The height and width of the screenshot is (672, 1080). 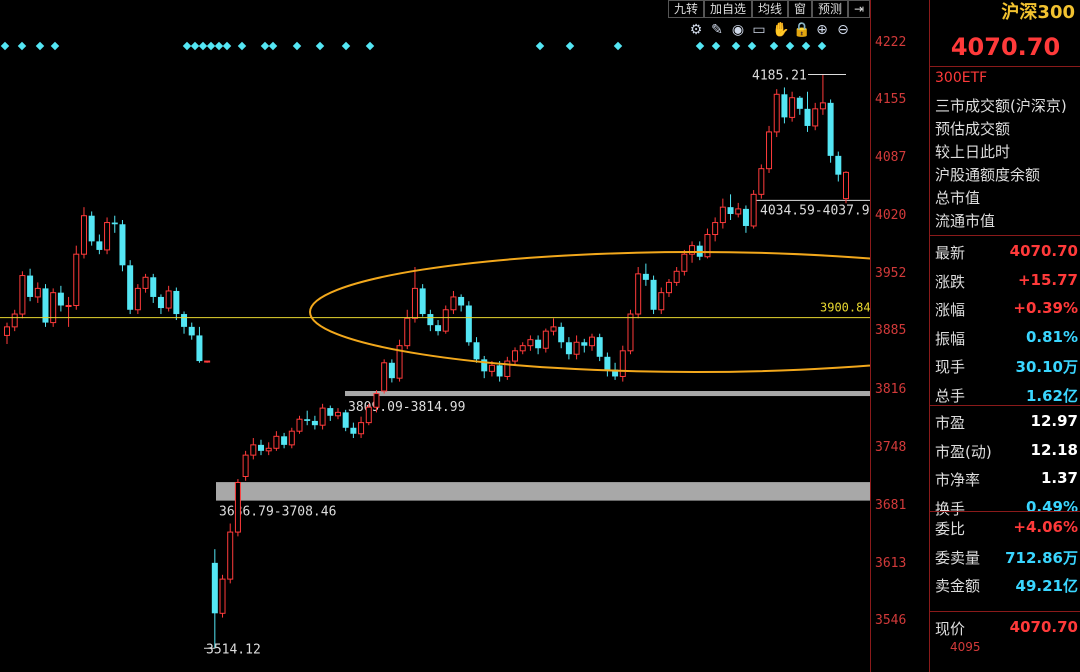 I want to click on gap-label: 3809.09-3814.99, so click(x=406, y=407).